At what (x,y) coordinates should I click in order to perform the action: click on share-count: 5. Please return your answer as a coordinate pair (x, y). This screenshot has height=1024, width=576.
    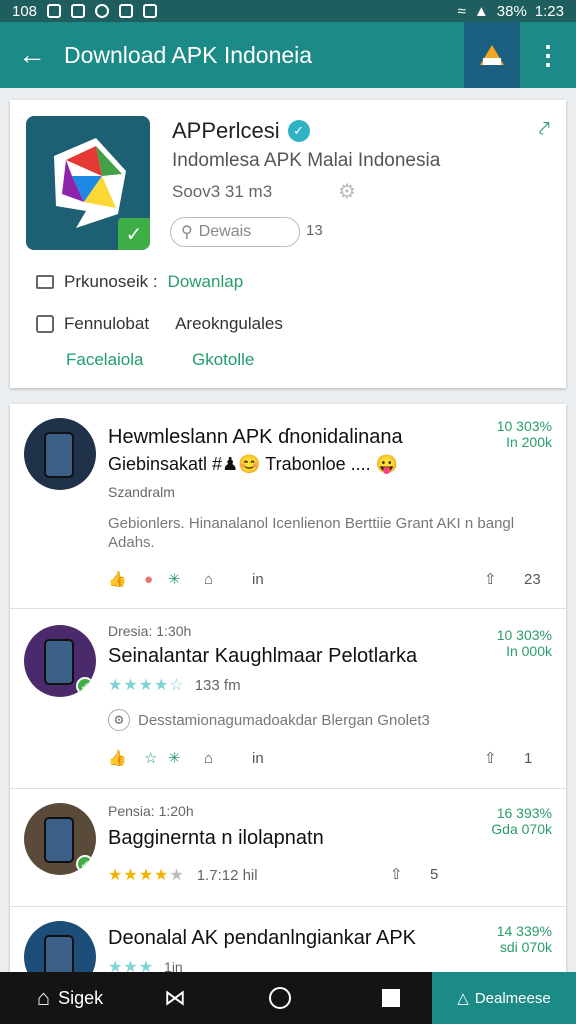
    Looking at the image, I should click on (434, 874).